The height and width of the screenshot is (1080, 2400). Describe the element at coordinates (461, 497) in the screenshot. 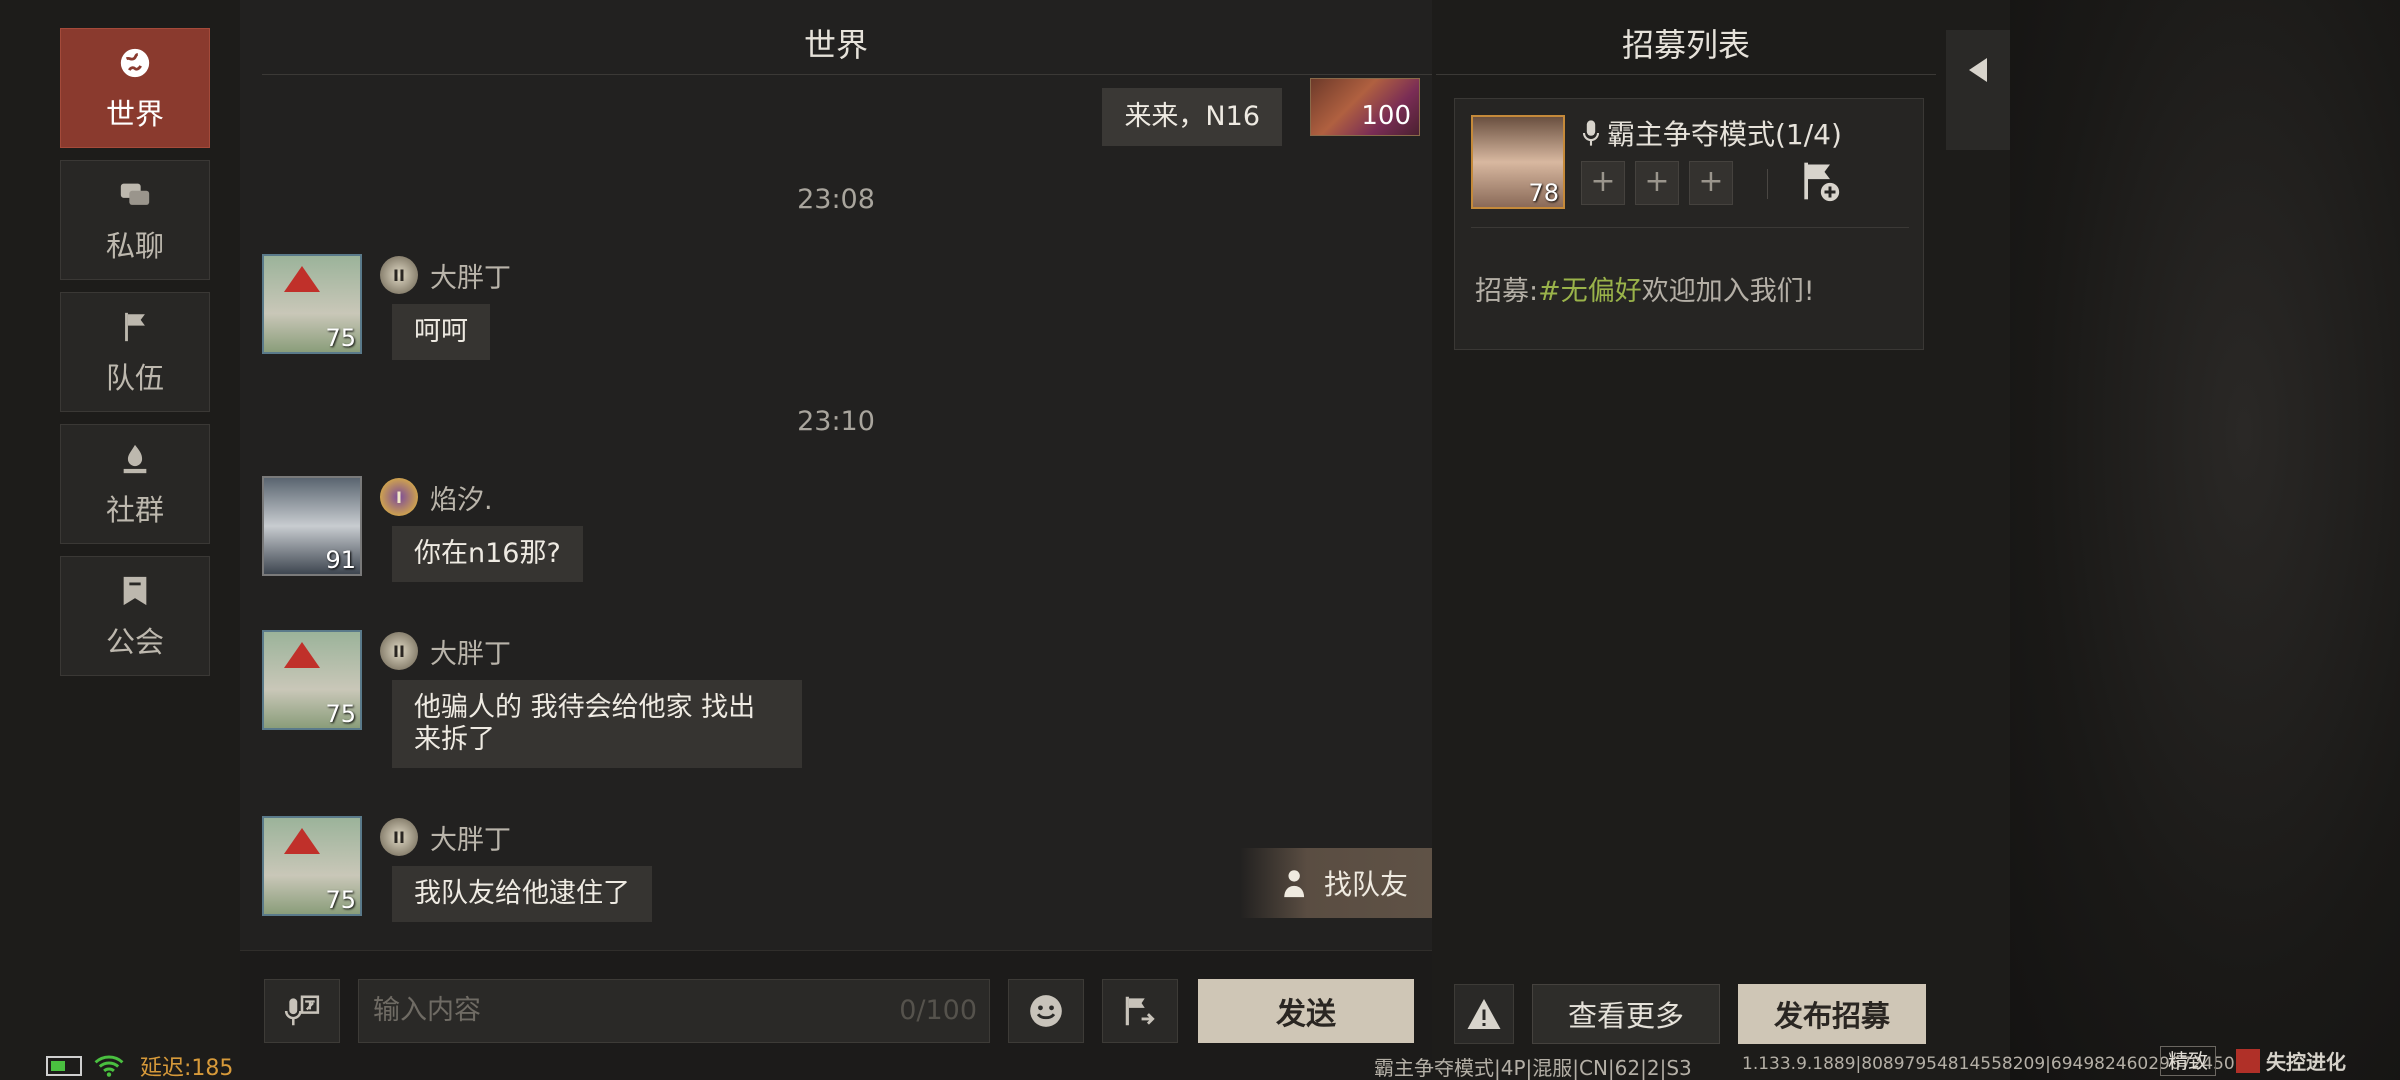

I see `sender-name: 焰汐.` at that location.